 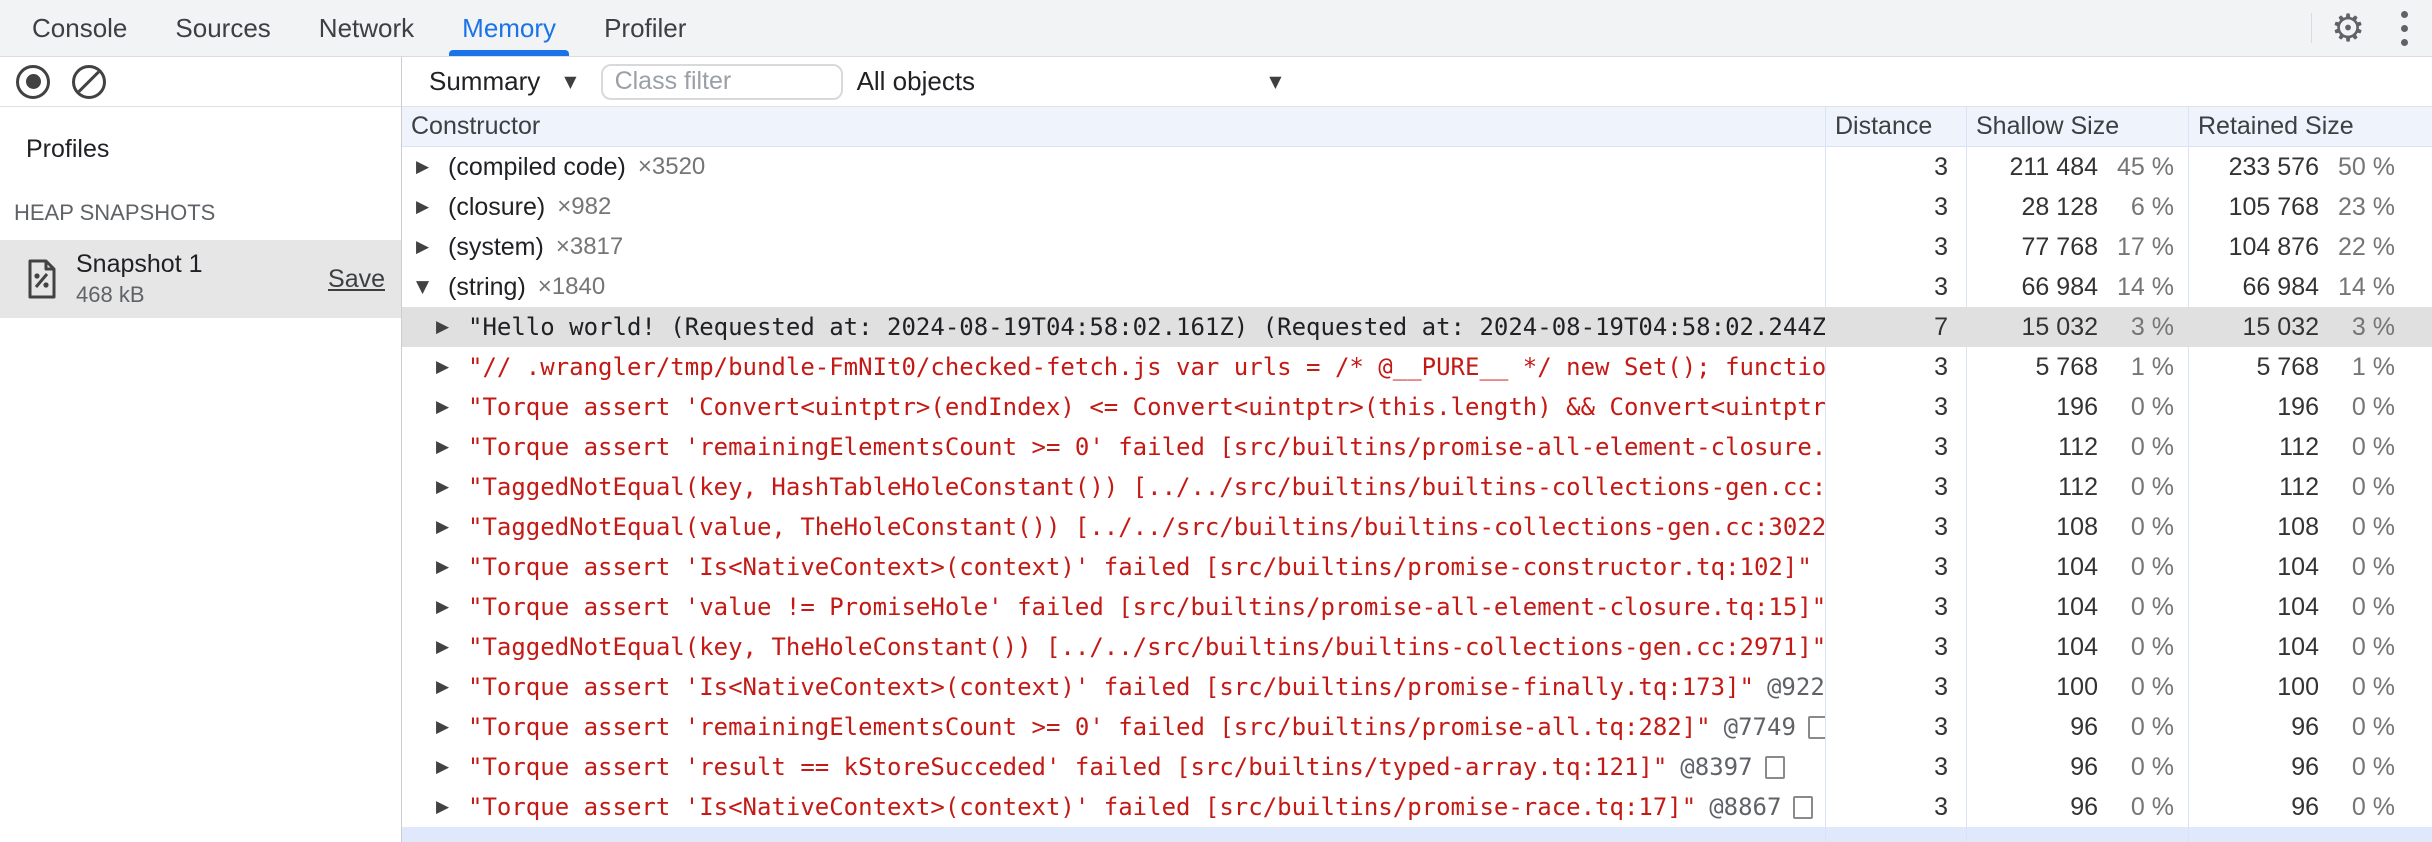 I want to click on tab-profiler: Profiler, so click(x=645, y=28).